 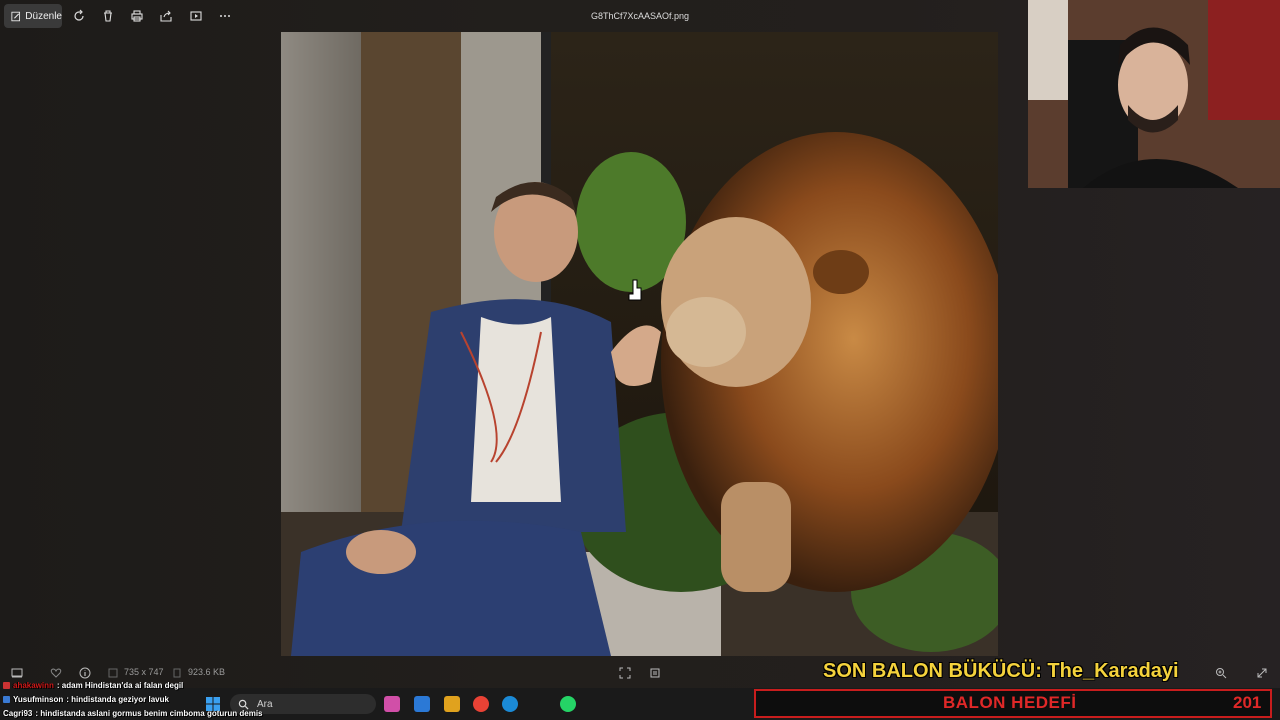 I want to click on file-explorer-icon, so click(x=452, y=704).